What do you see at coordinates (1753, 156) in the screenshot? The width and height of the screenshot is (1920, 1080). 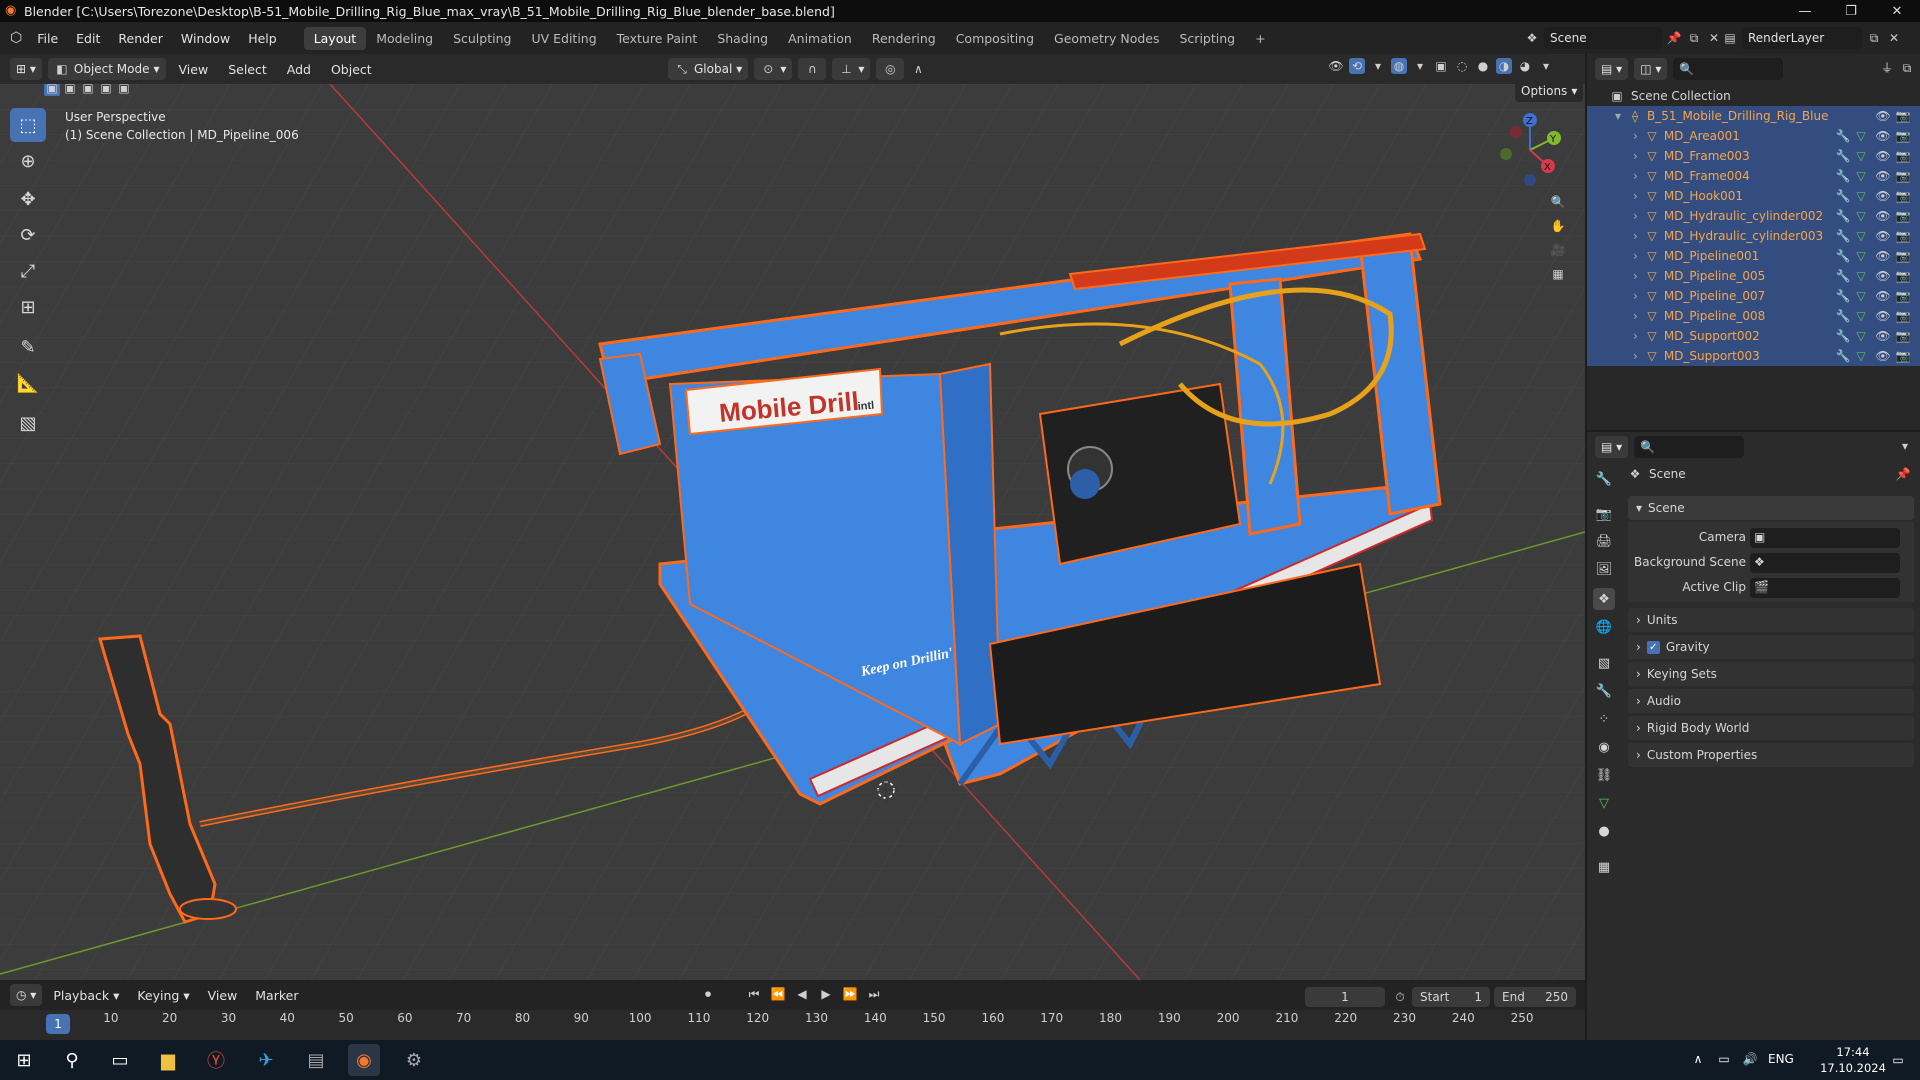 I see `outliner-object-row: › ▽ MD_Frame003 🔧 ▽ 👁 📷` at bounding box center [1753, 156].